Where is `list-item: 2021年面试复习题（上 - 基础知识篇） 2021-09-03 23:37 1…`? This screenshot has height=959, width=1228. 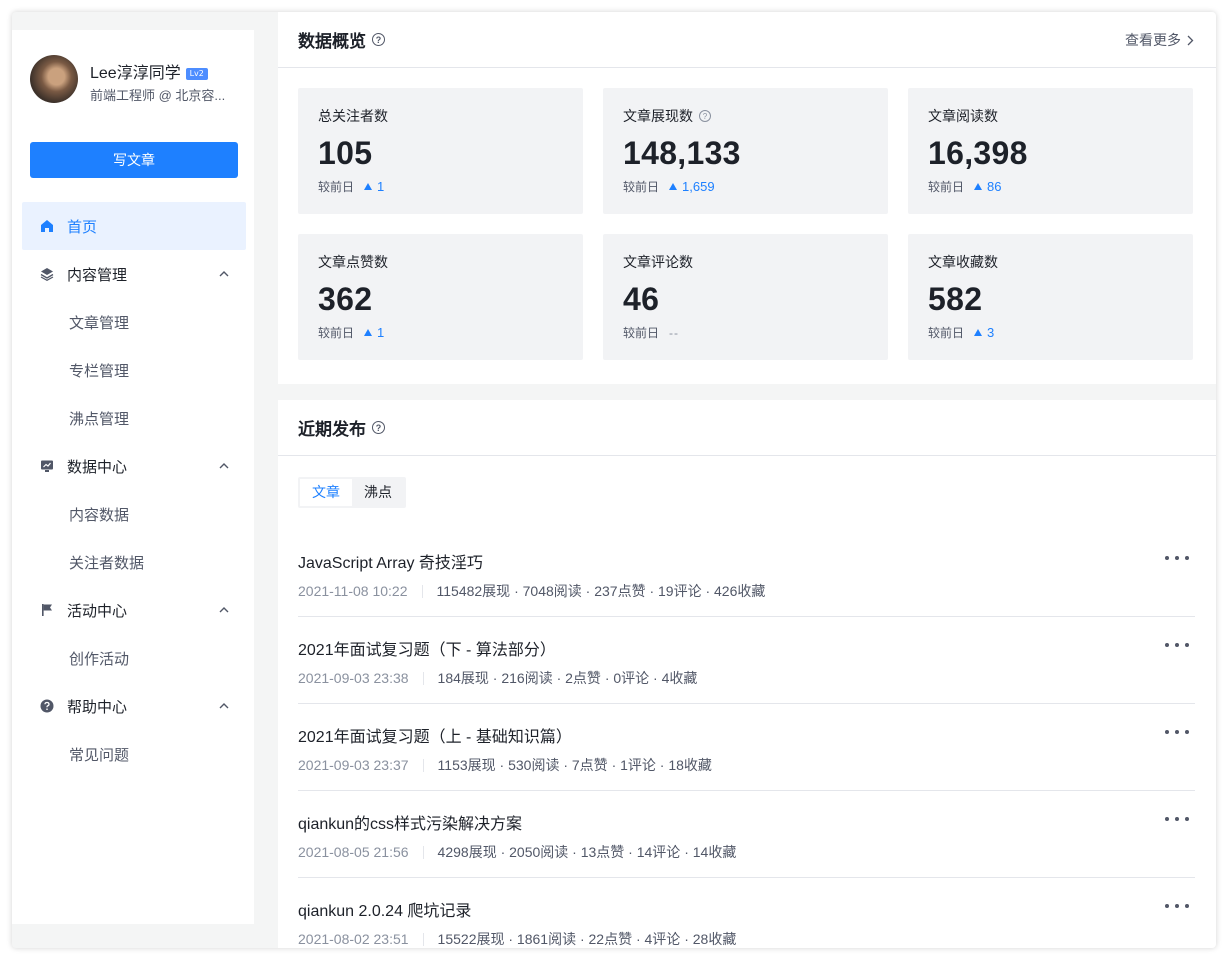
list-item: 2021年面试复习题（上 - 基础知识篇） 2021-09-03 23:37 1… is located at coordinates (746, 747).